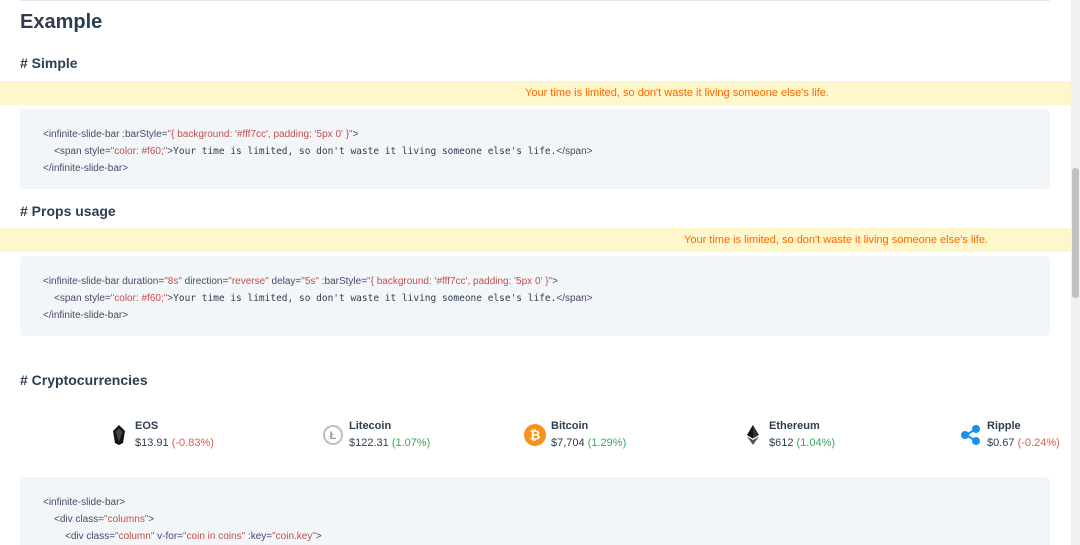  What do you see at coordinates (147, 426) in the screenshot?
I see `coin-name: EOS` at bounding box center [147, 426].